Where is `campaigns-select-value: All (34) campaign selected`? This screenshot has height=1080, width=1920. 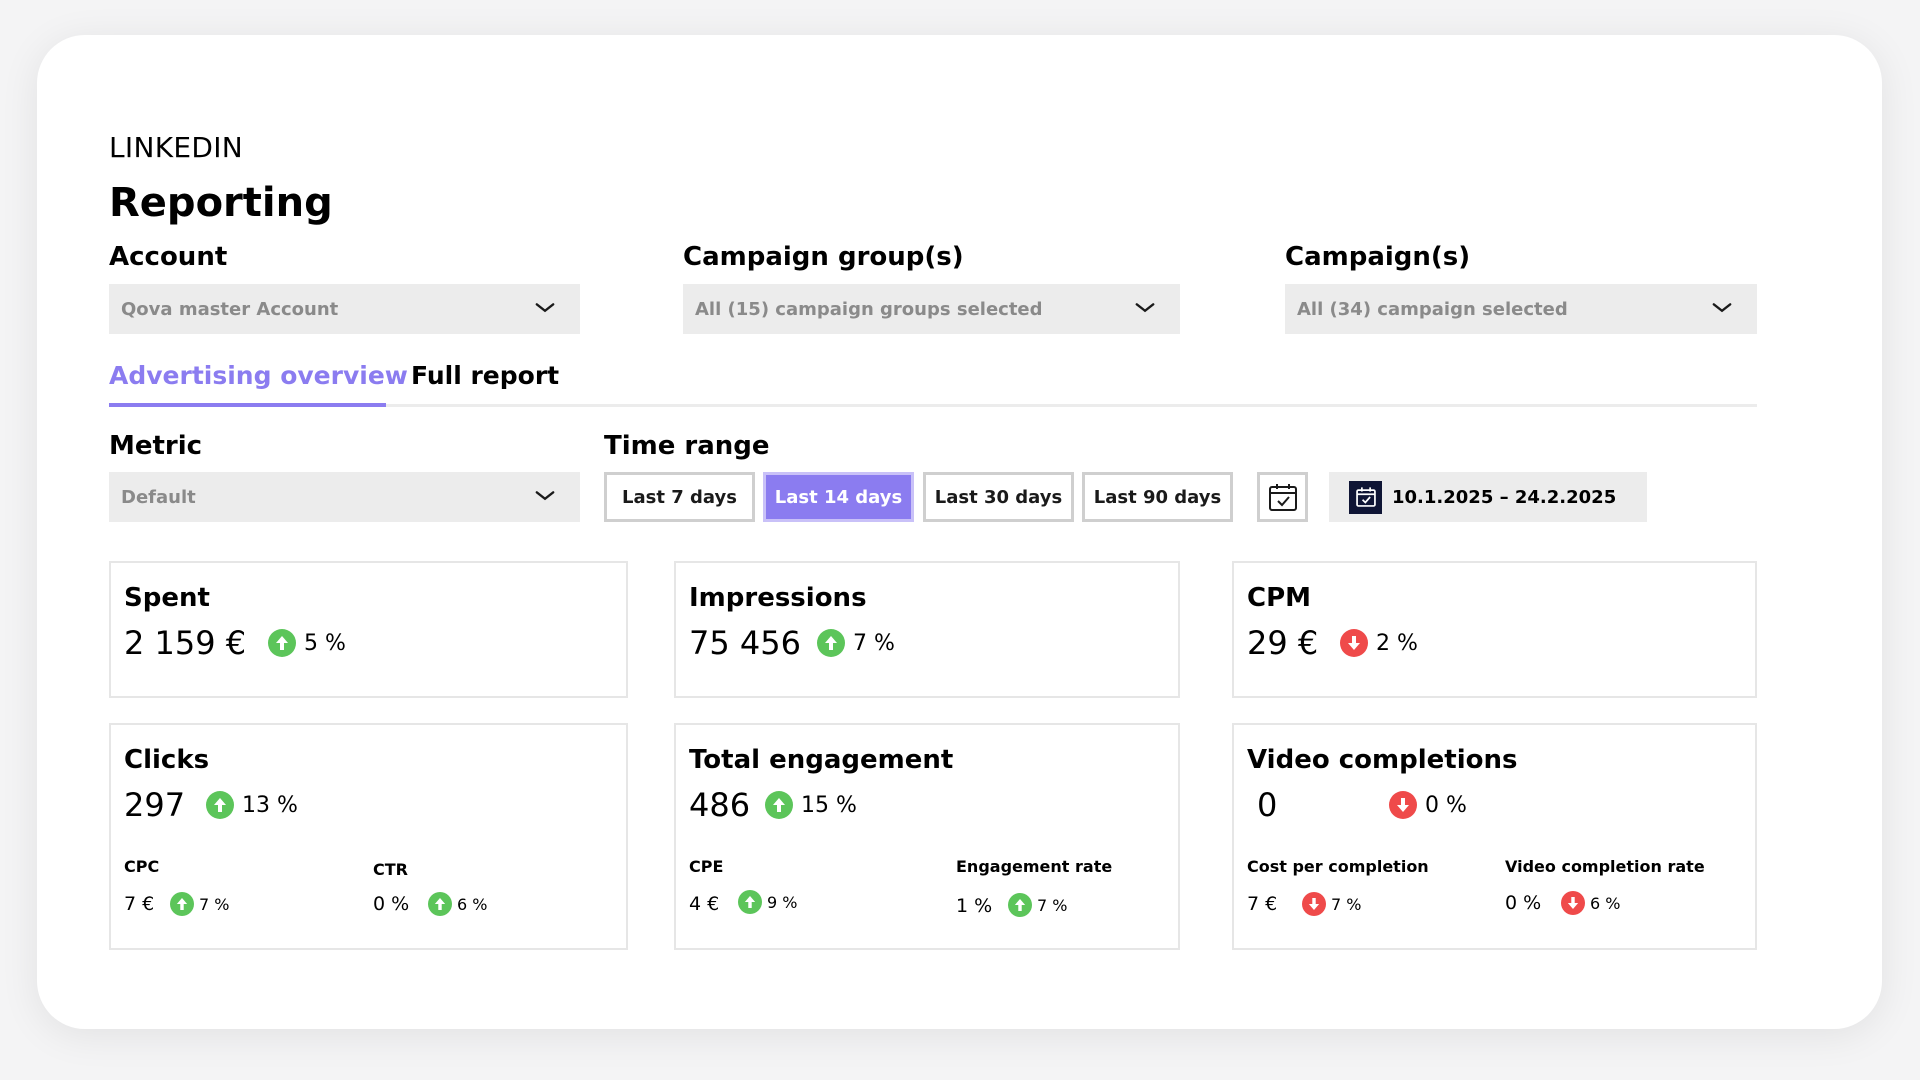 campaigns-select-value: All (34) campaign selected is located at coordinates (1432, 309).